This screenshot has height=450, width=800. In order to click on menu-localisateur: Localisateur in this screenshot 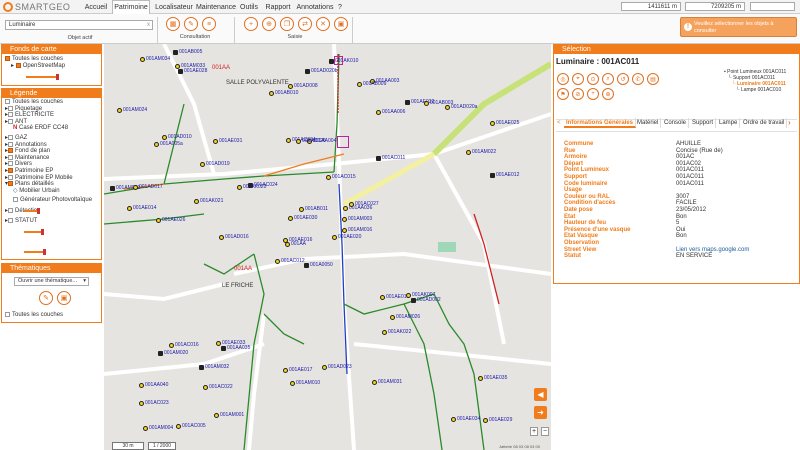, I will do `click(174, 7)`.